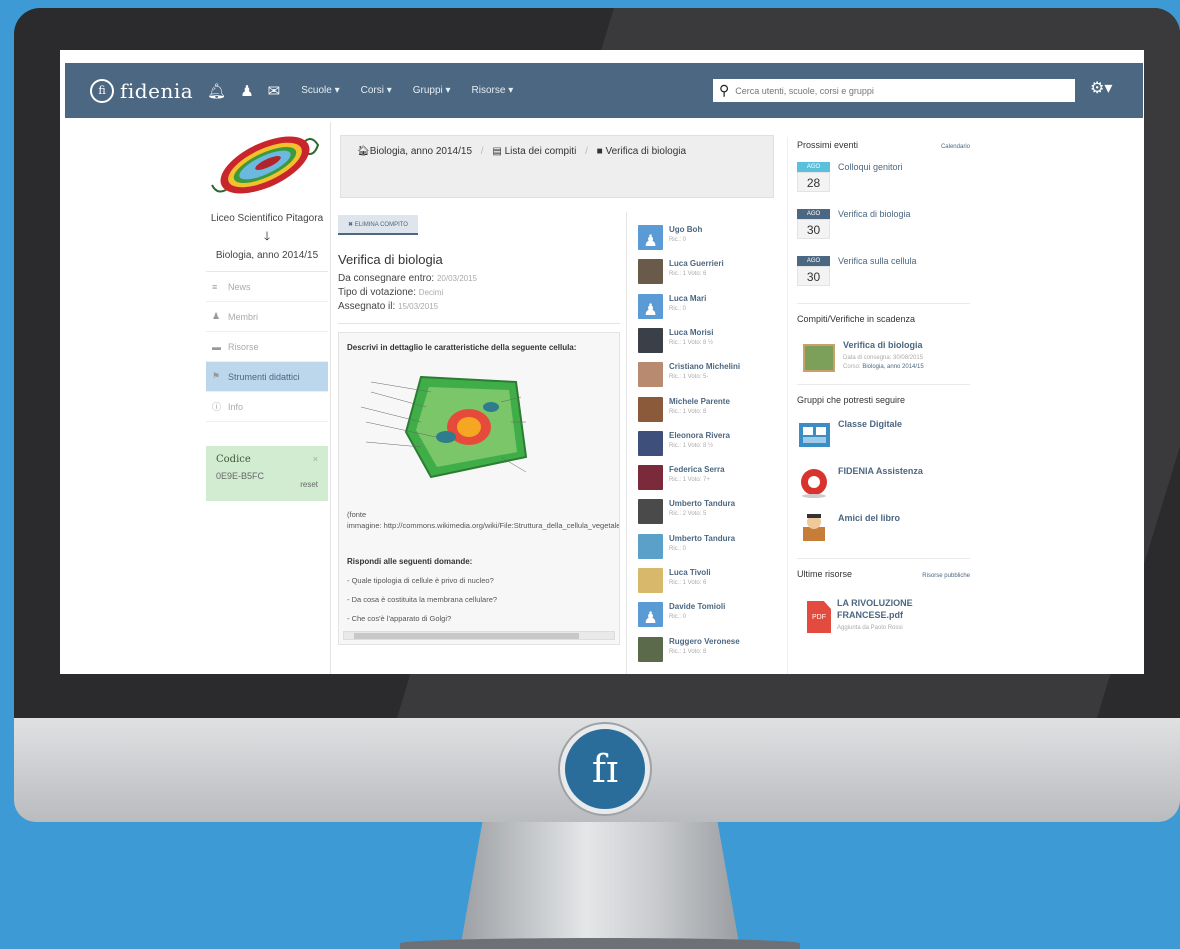  I want to click on arrow-down-icon: 🡓, so click(267, 236).